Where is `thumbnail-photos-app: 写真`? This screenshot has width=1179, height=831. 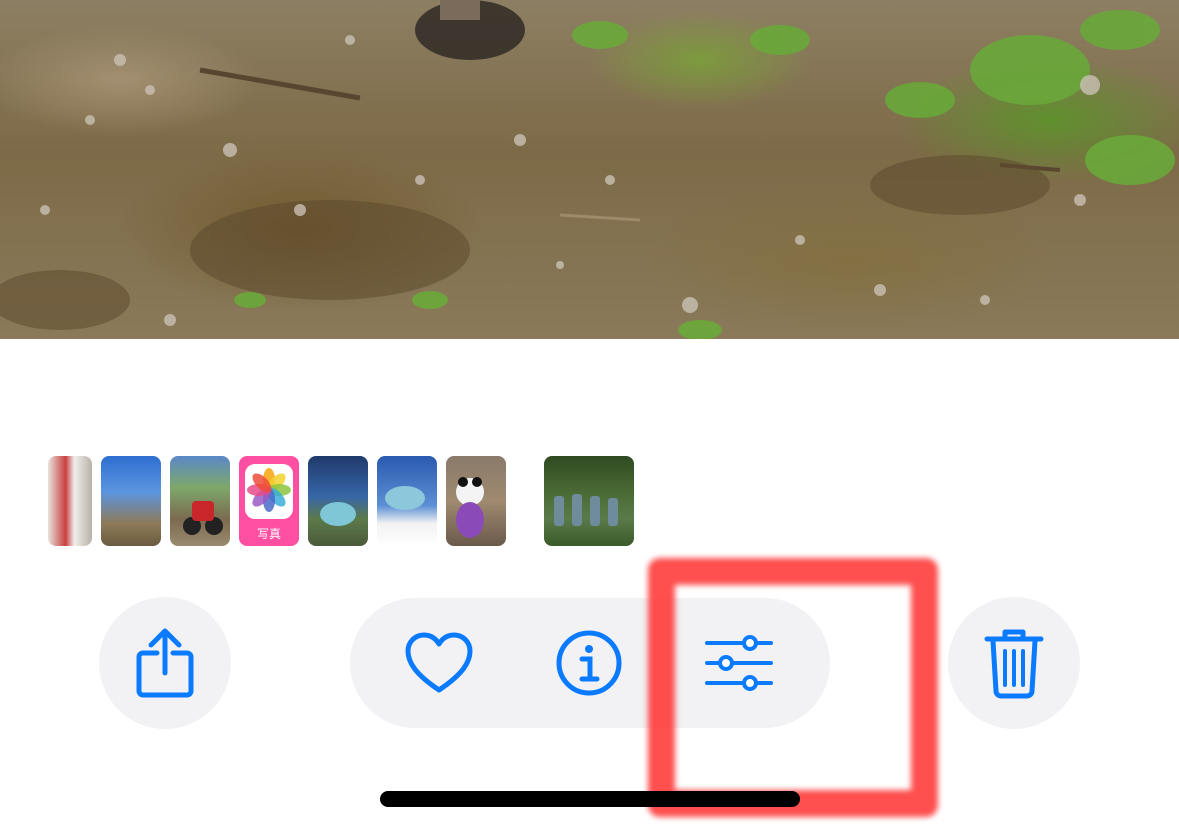
thumbnail-photos-app: 写真 is located at coordinates (269, 501).